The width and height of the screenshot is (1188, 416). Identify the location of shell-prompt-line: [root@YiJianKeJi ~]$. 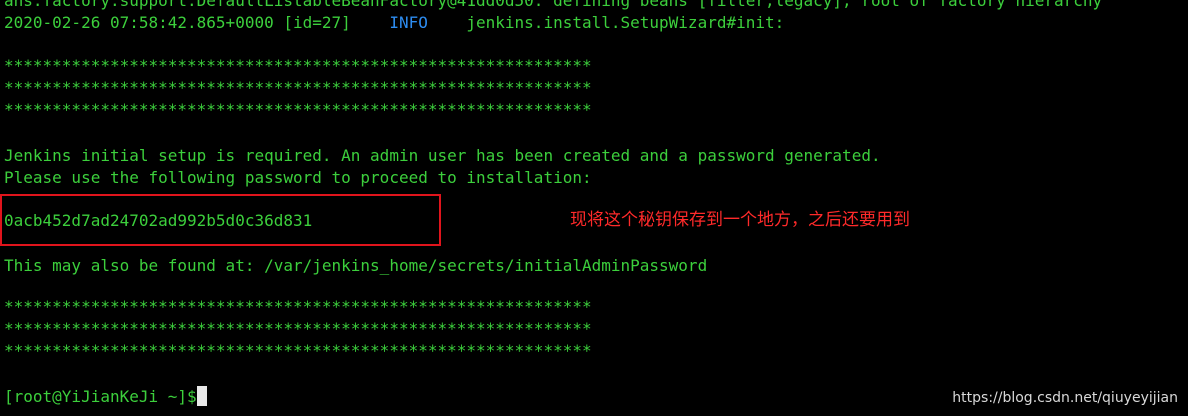
(105, 397).